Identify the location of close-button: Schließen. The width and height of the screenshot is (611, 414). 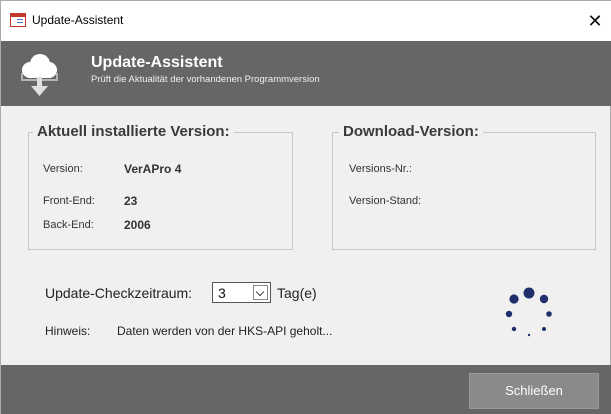
(534, 391).